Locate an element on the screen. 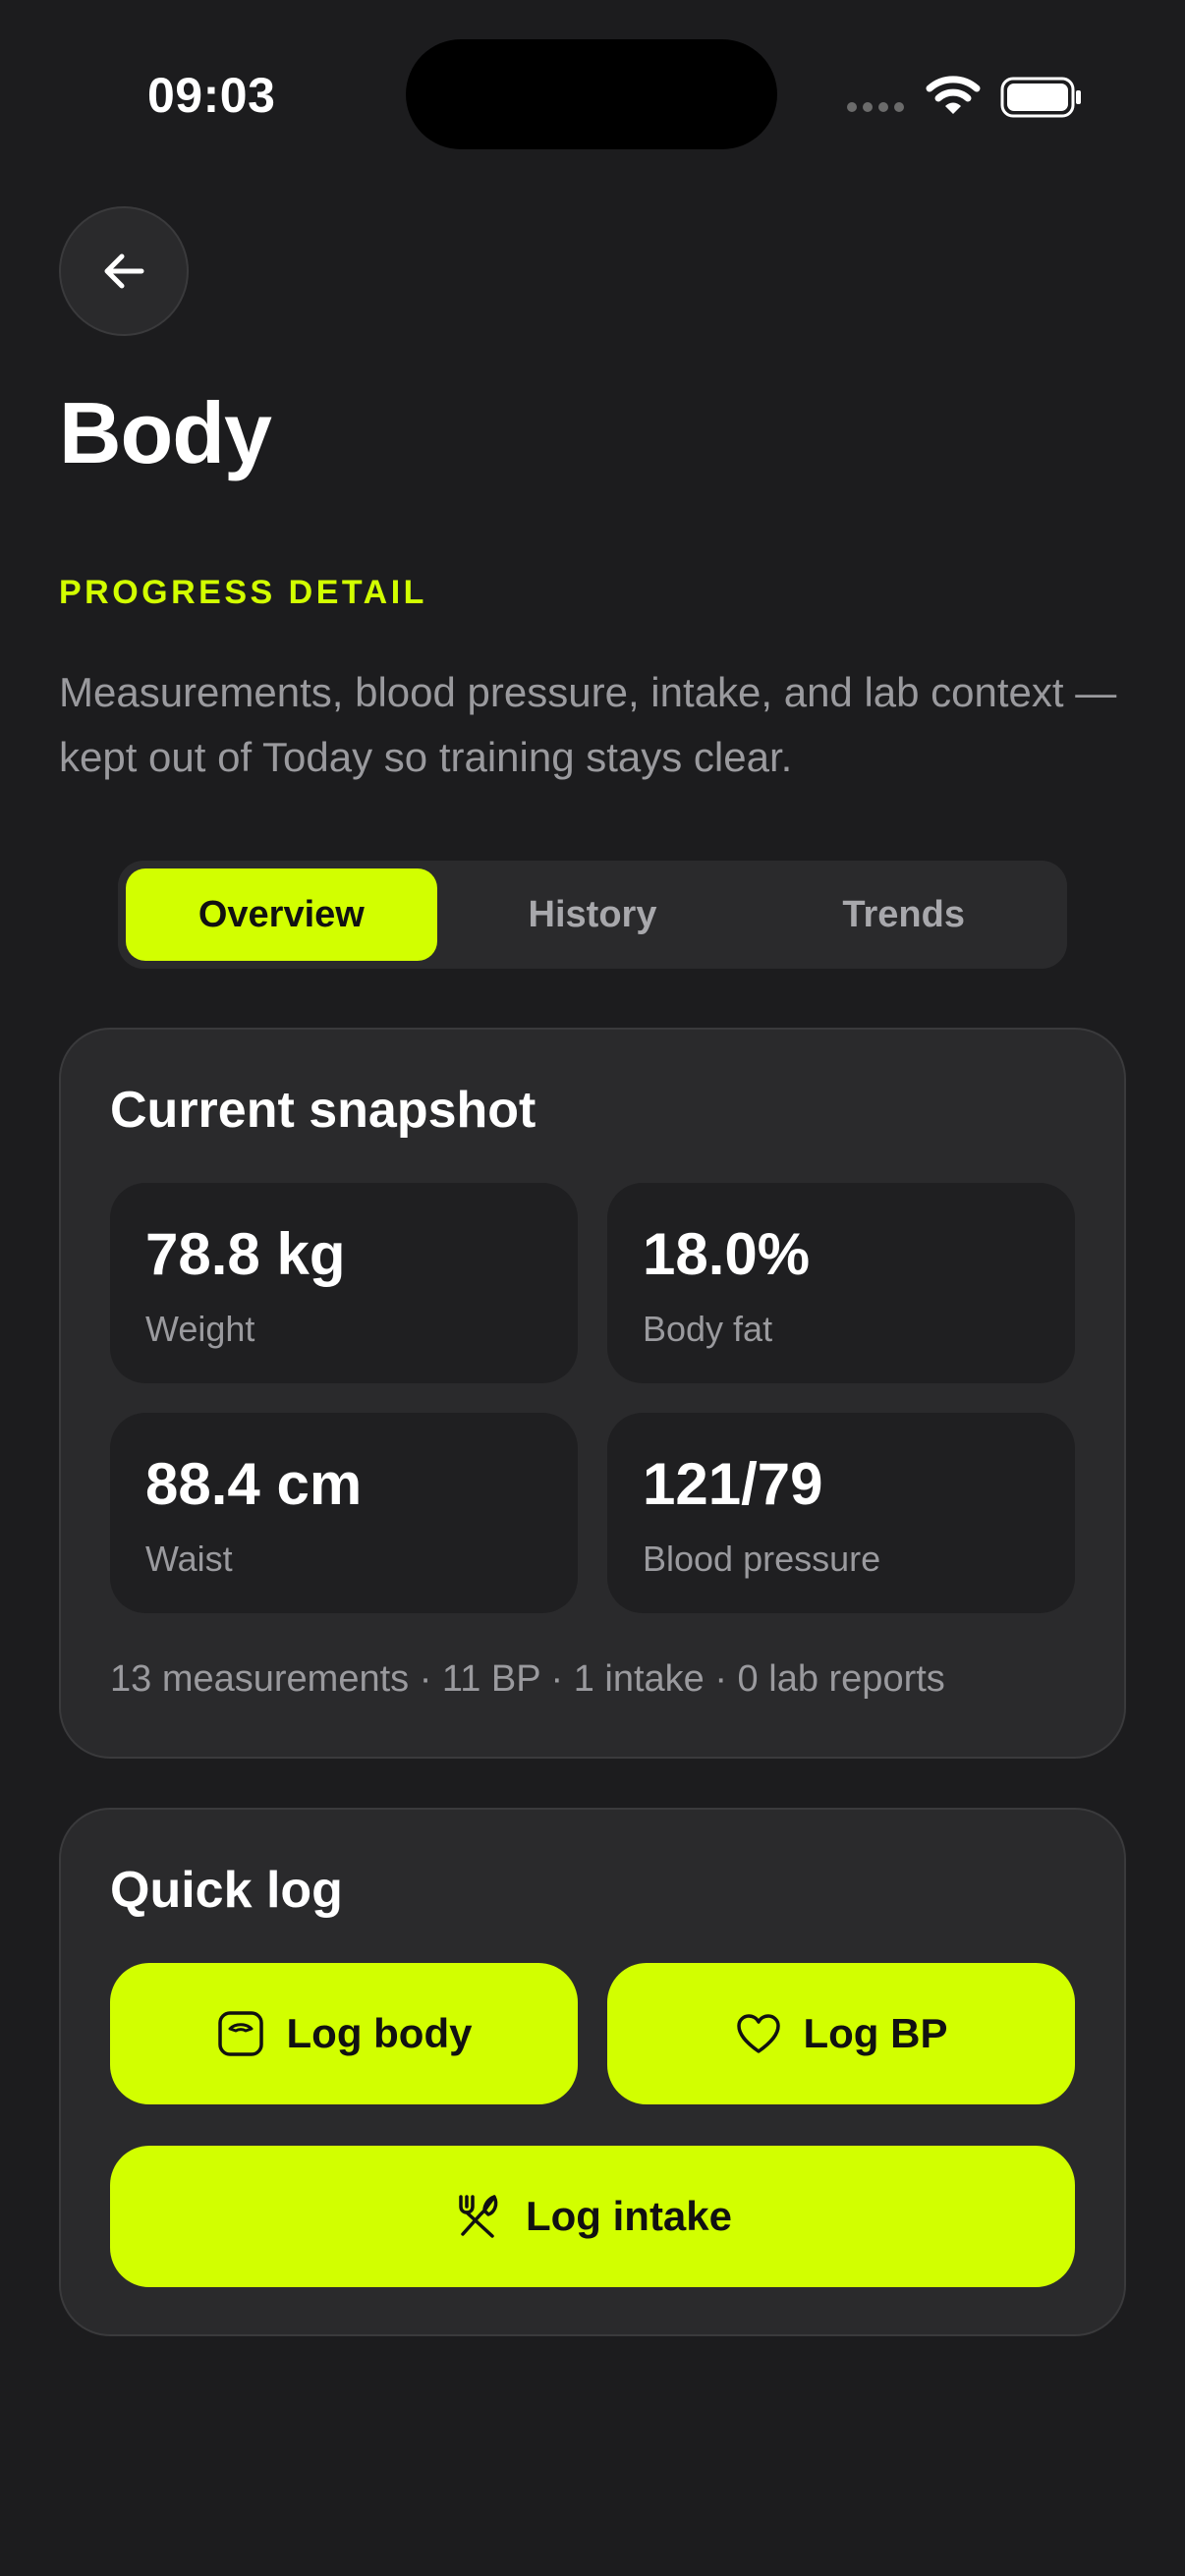  tab-history: History is located at coordinates (593, 914).